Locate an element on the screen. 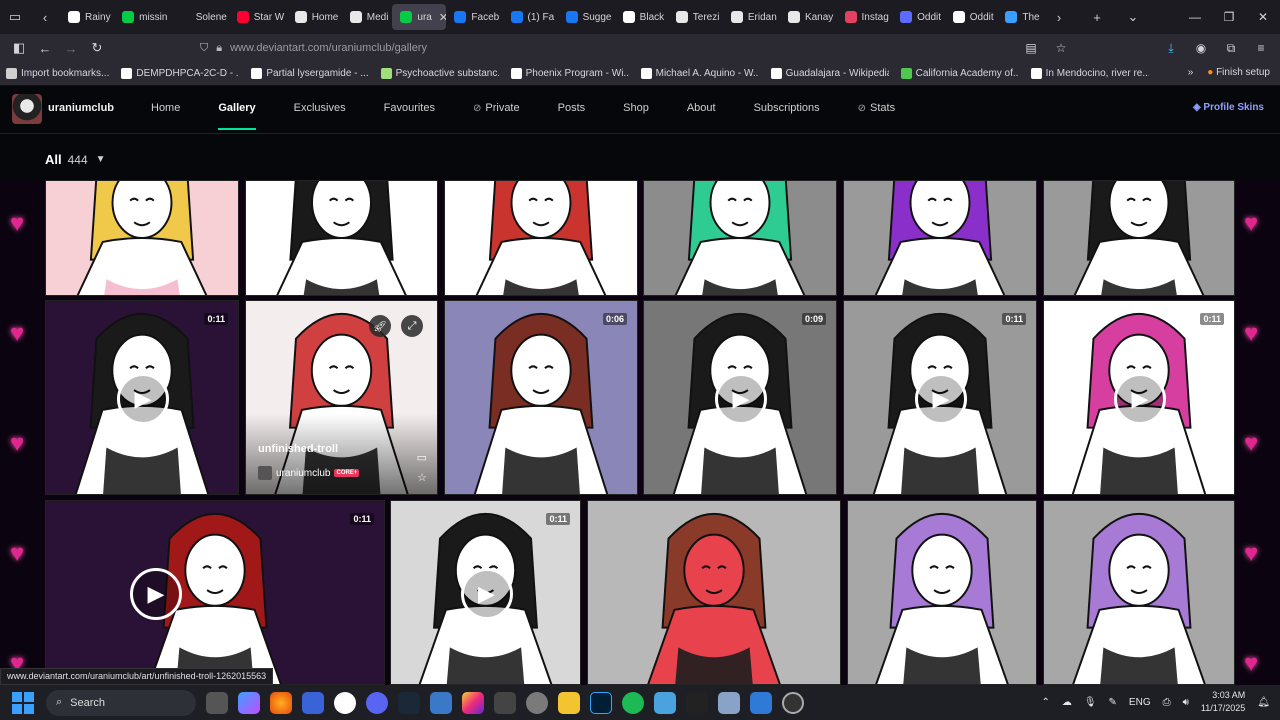  expand-icon: ⤢ is located at coordinates (412, 326).